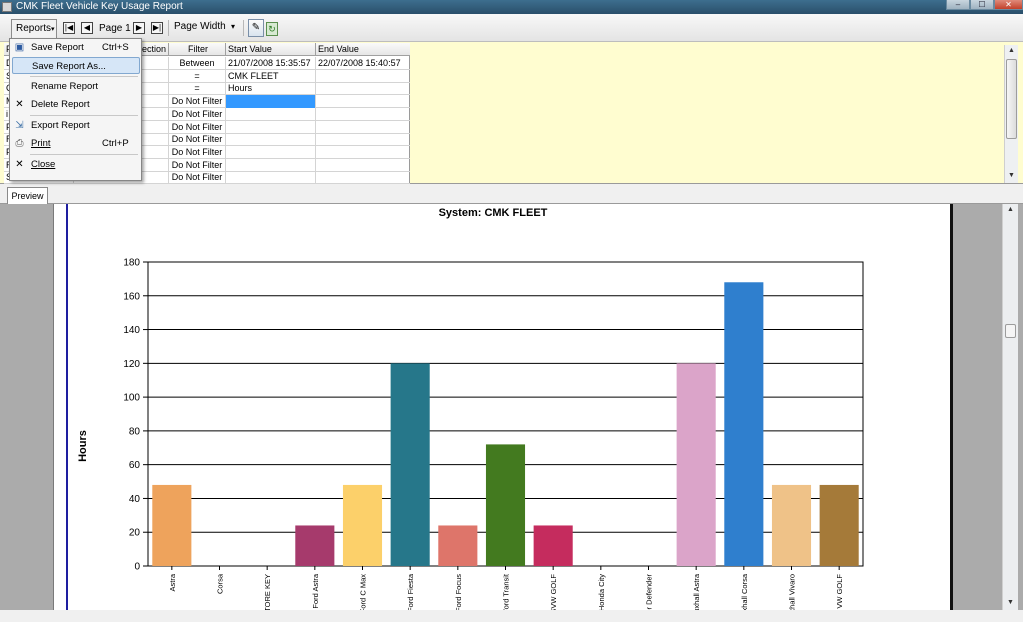 The height and width of the screenshot is (622, 1023). I want to click on page-indicator: Page 1, so click(115, 28).